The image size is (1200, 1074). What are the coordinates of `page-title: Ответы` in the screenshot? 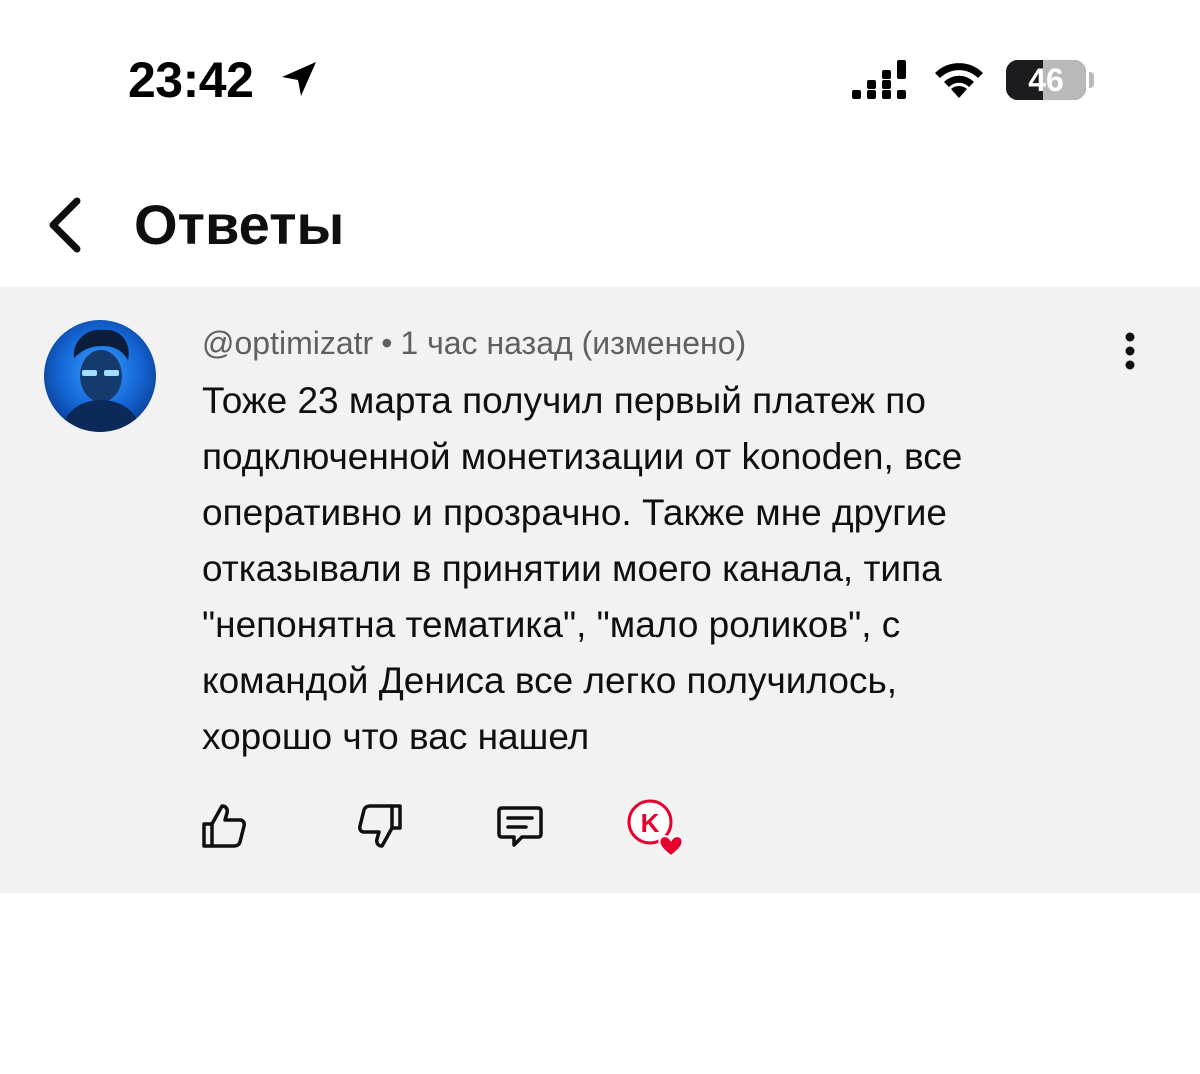 It's located at (239, 224).